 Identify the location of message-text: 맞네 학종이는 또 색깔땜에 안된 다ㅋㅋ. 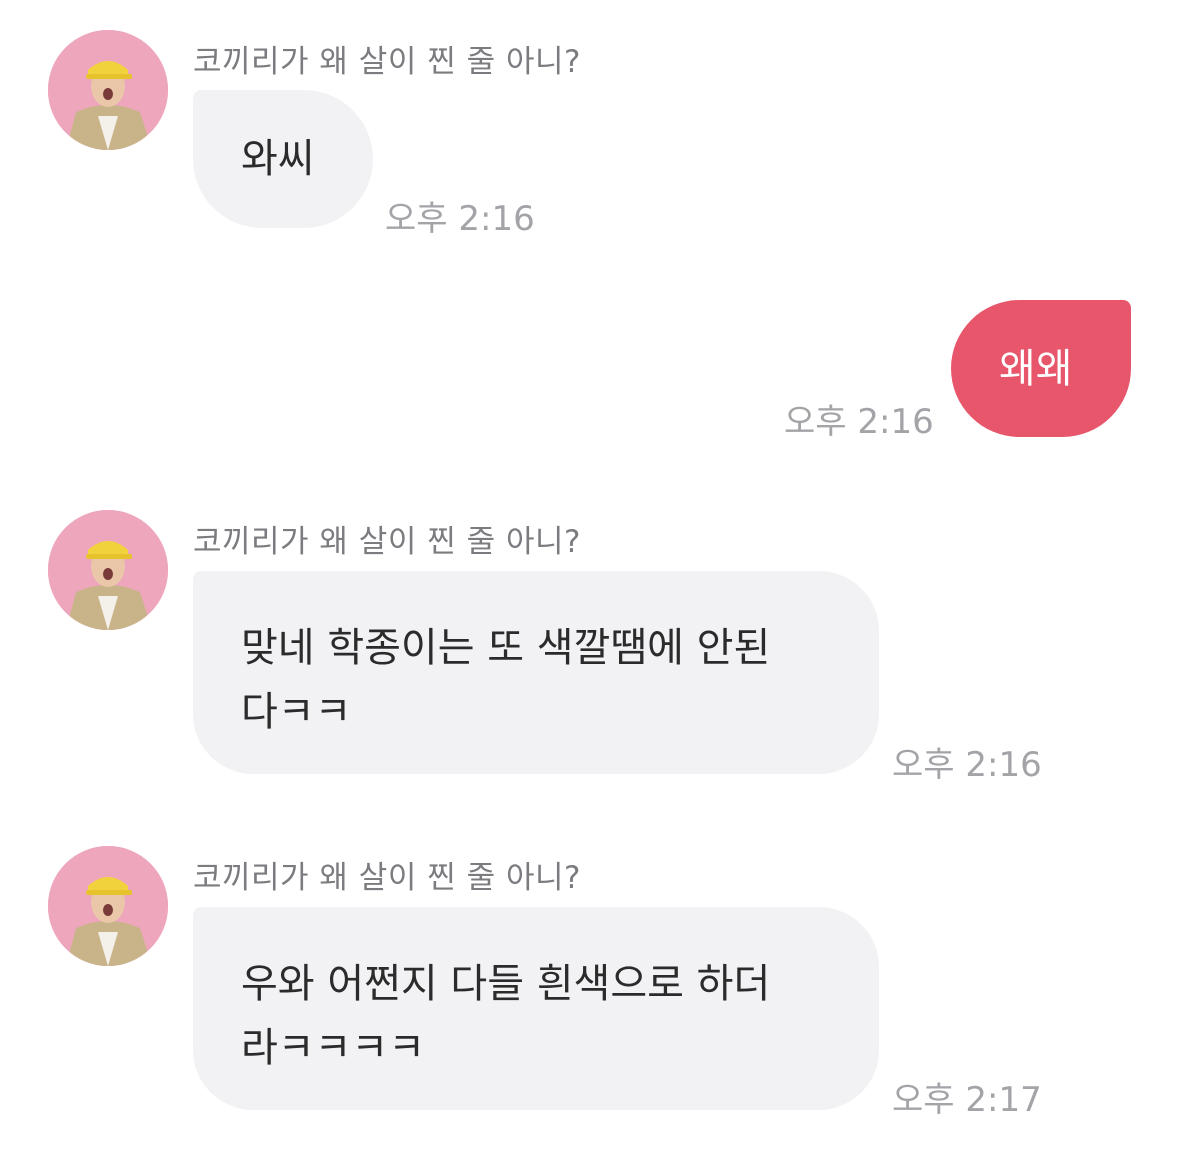
(506, 680).